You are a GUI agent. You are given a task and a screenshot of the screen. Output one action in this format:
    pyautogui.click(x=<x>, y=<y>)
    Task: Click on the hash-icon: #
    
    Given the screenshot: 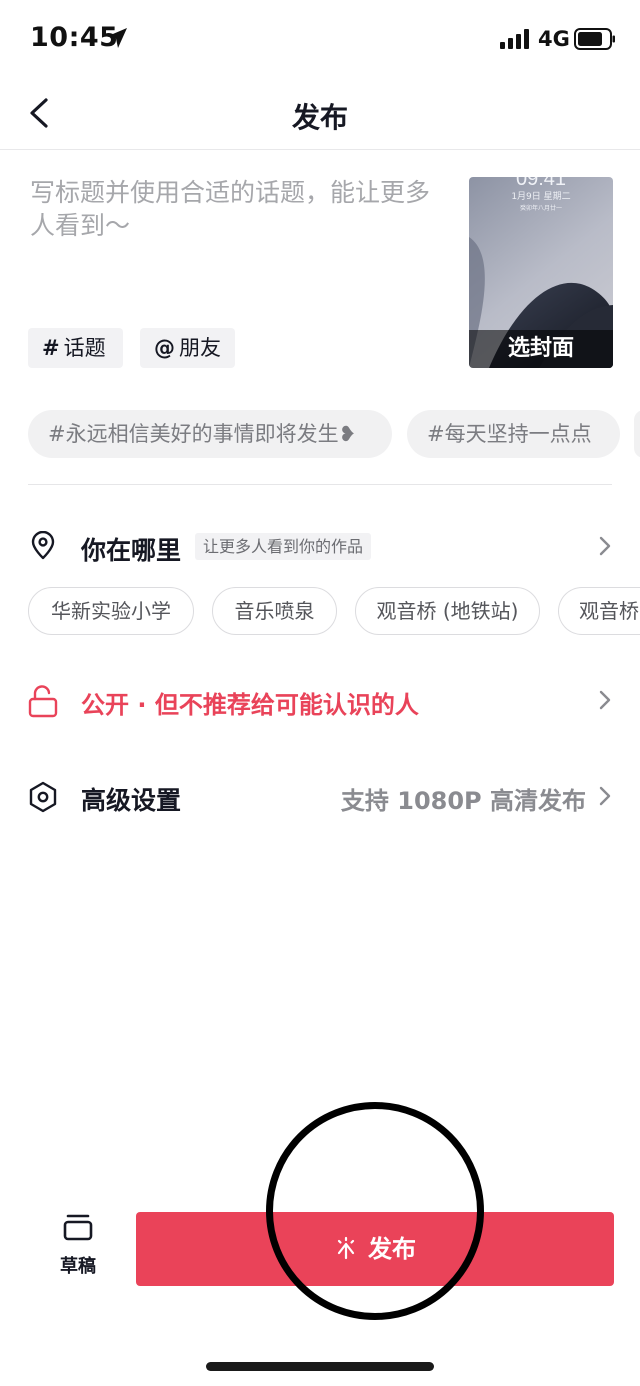 What is the action you would take?
    pyautogui.click(x=51, y=348)
    